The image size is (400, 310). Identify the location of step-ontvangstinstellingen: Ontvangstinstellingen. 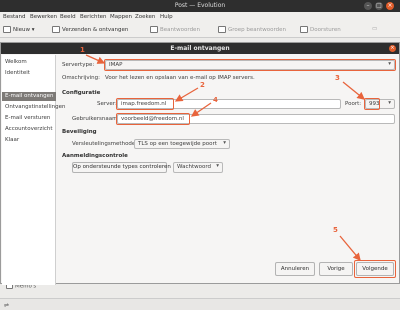
(35, 107).